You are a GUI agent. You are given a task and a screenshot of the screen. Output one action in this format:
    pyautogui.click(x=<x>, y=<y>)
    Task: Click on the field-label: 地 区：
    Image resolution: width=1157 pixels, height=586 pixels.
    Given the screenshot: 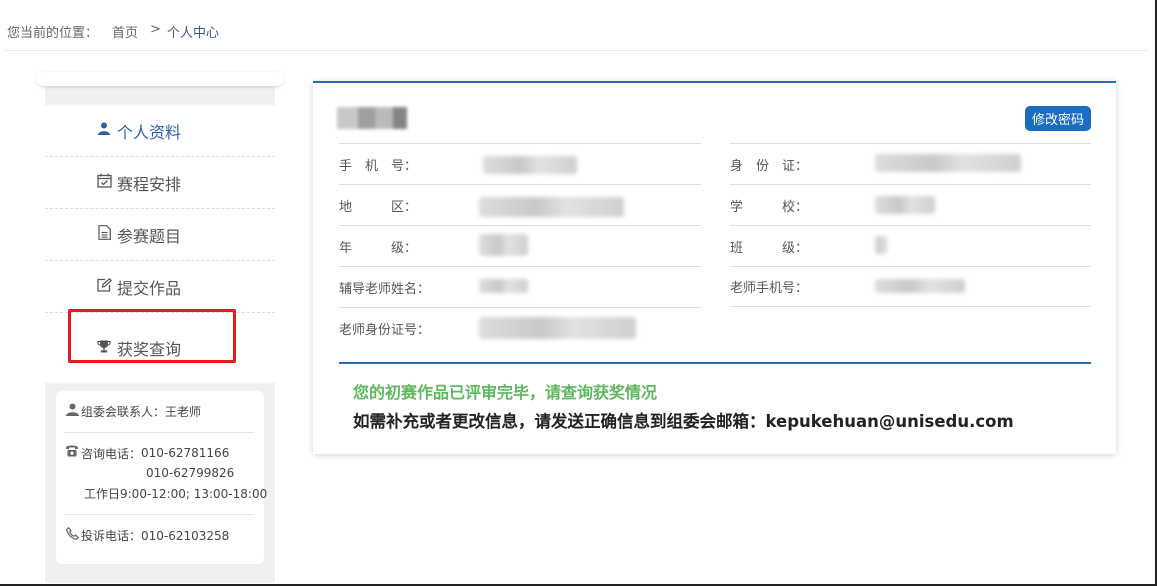 What is the action you would take?
    pyautogui.click(x=378, y=207)
    